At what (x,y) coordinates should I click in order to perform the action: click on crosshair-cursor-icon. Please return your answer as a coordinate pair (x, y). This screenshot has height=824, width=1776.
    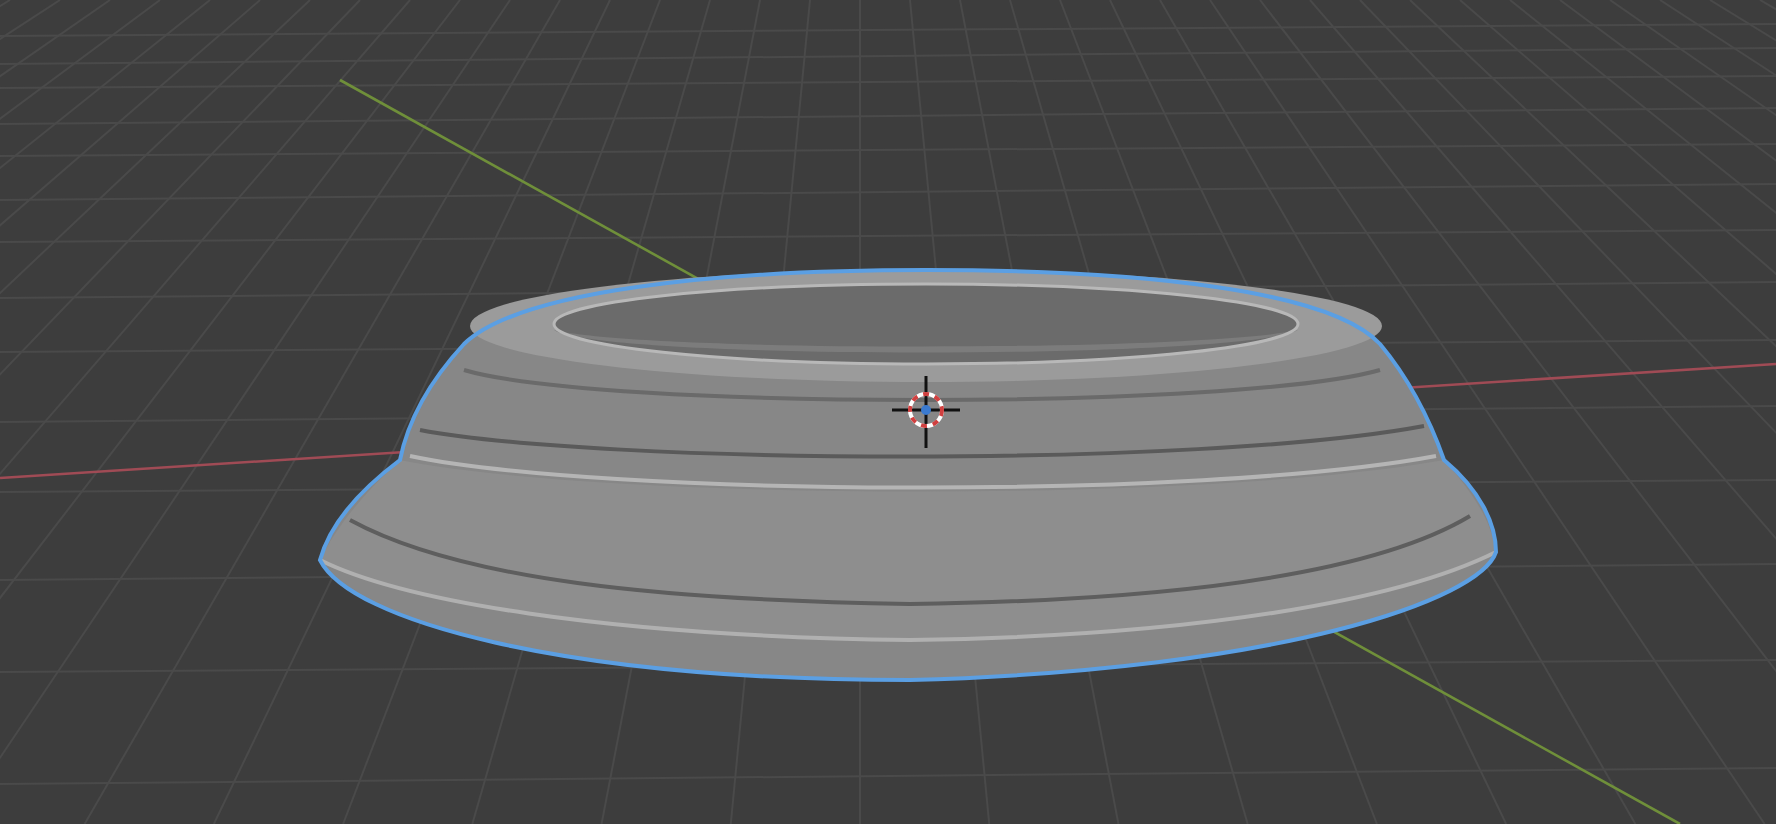
    Looking at the image, I should click on (926, 412).